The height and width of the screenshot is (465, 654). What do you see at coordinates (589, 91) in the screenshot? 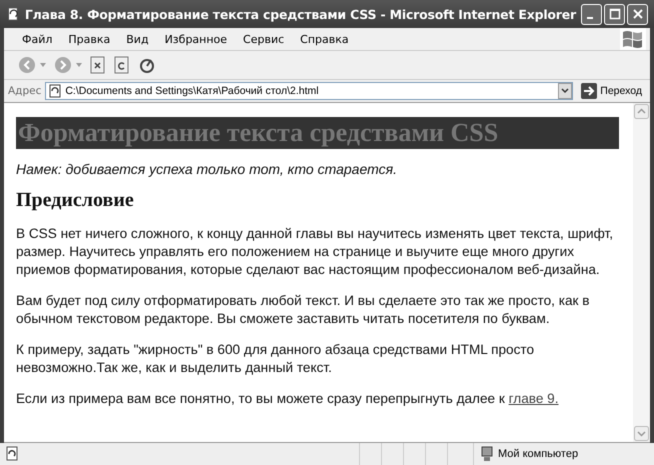
I see `arrow-icon` at bounding box center [589, 91].